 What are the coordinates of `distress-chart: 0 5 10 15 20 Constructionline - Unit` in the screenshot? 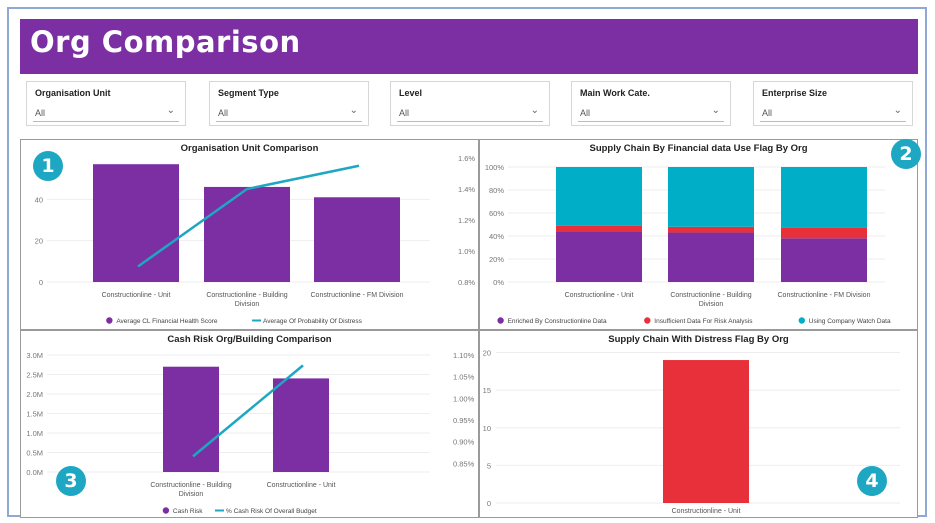 It's located at (691, 432).